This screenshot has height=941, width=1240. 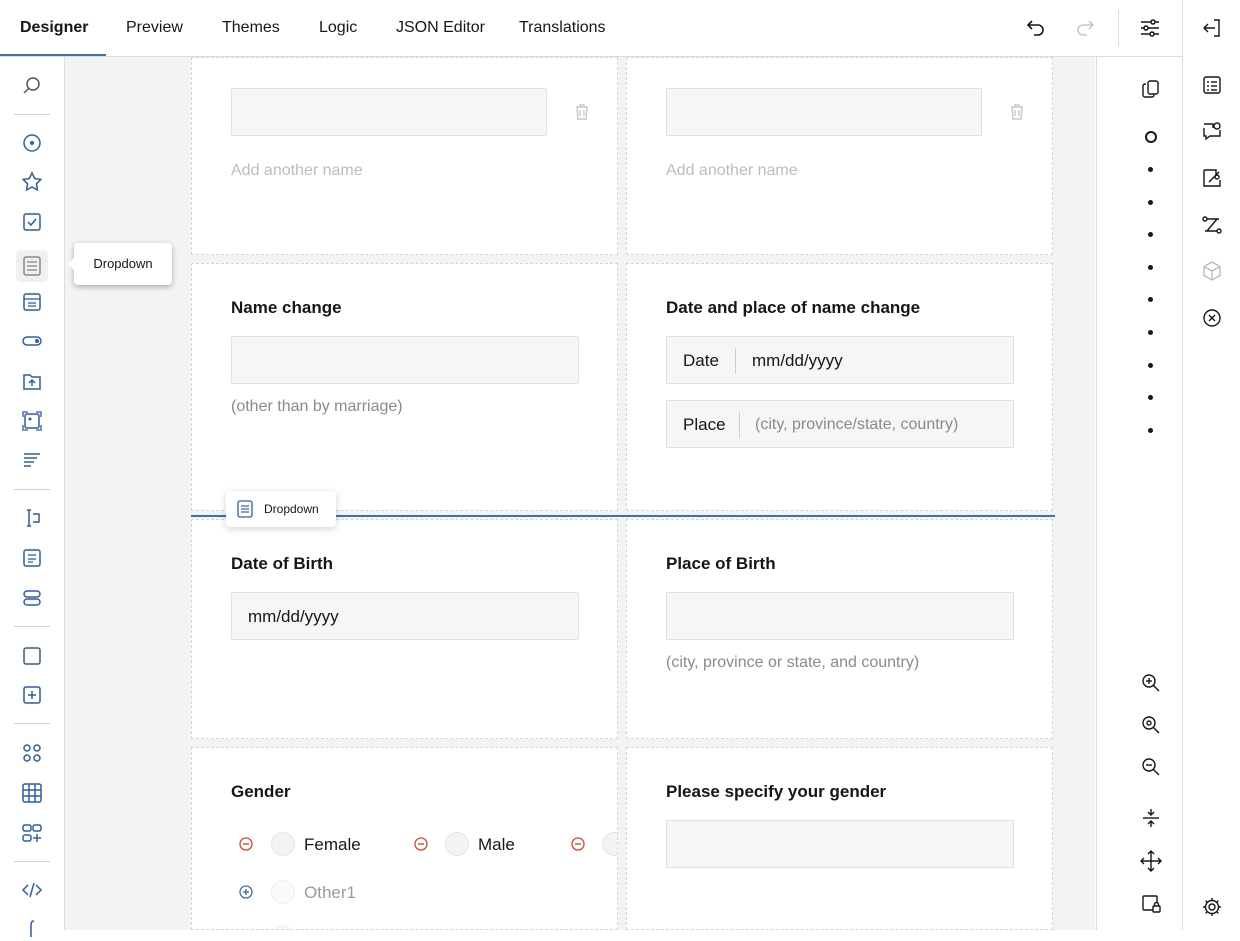 I want to click on matrix-dynamic-icon, so click(x=32, y=833).